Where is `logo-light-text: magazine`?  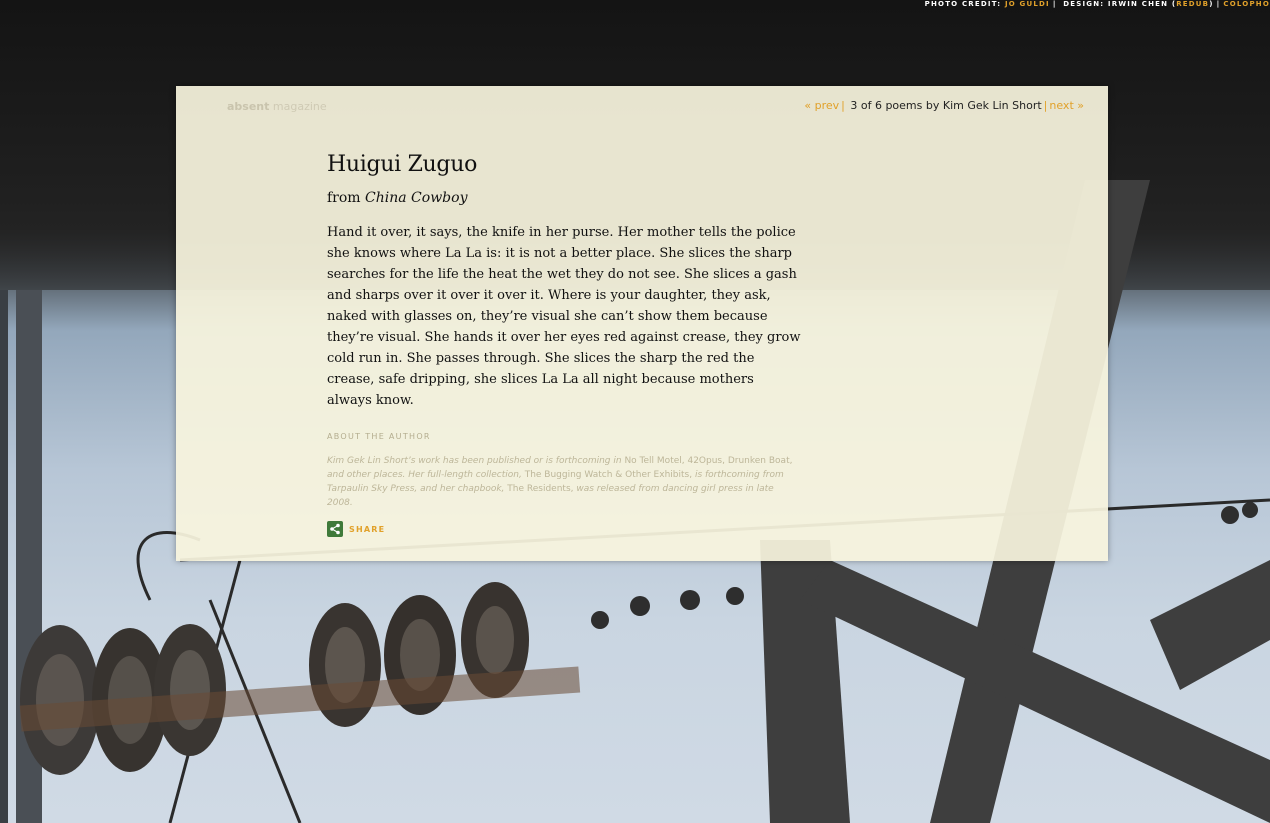 logo-light-text: magazine is located at coordinates (298, 106).